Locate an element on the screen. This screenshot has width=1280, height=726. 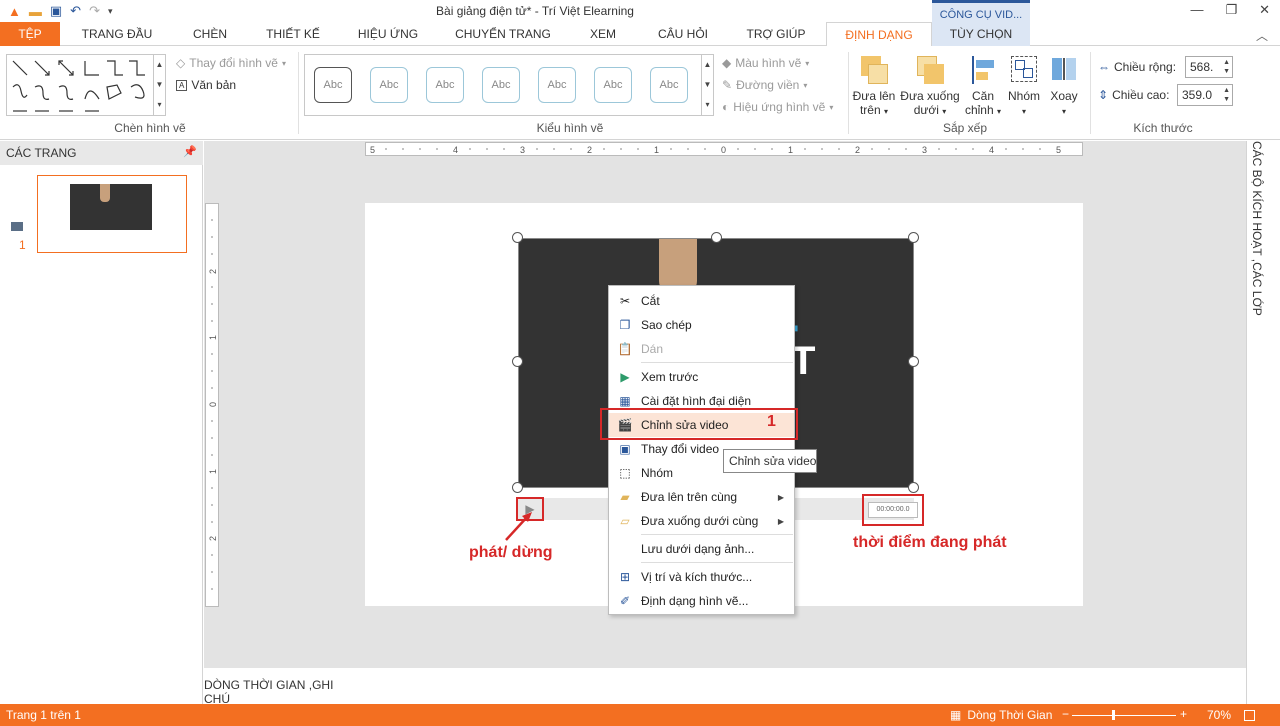
group-icon: ⬚ is located at coordinates (625, 473).